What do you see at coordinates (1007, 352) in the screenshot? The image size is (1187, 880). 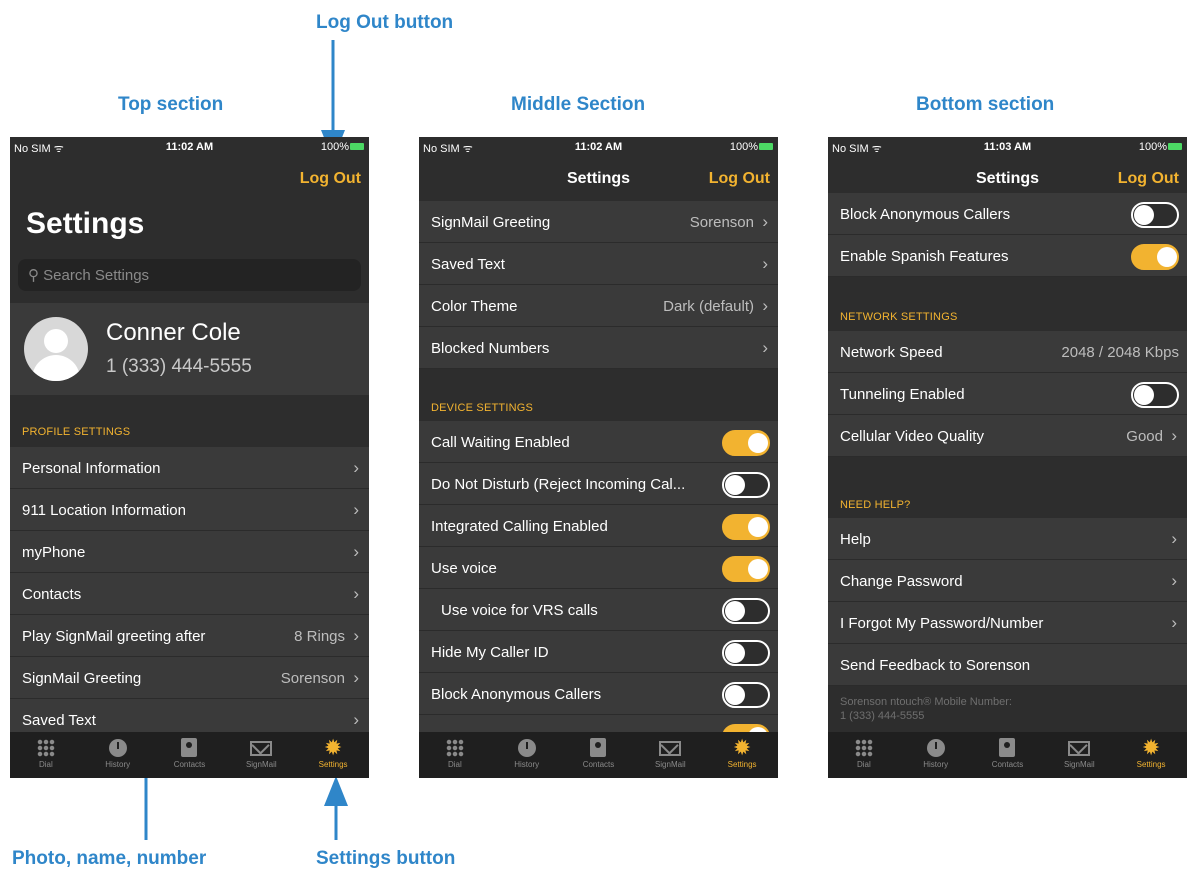 I see `settings-row: Network Speed 2048 / 2048 Kbps` at bounding box center [1007, 352].